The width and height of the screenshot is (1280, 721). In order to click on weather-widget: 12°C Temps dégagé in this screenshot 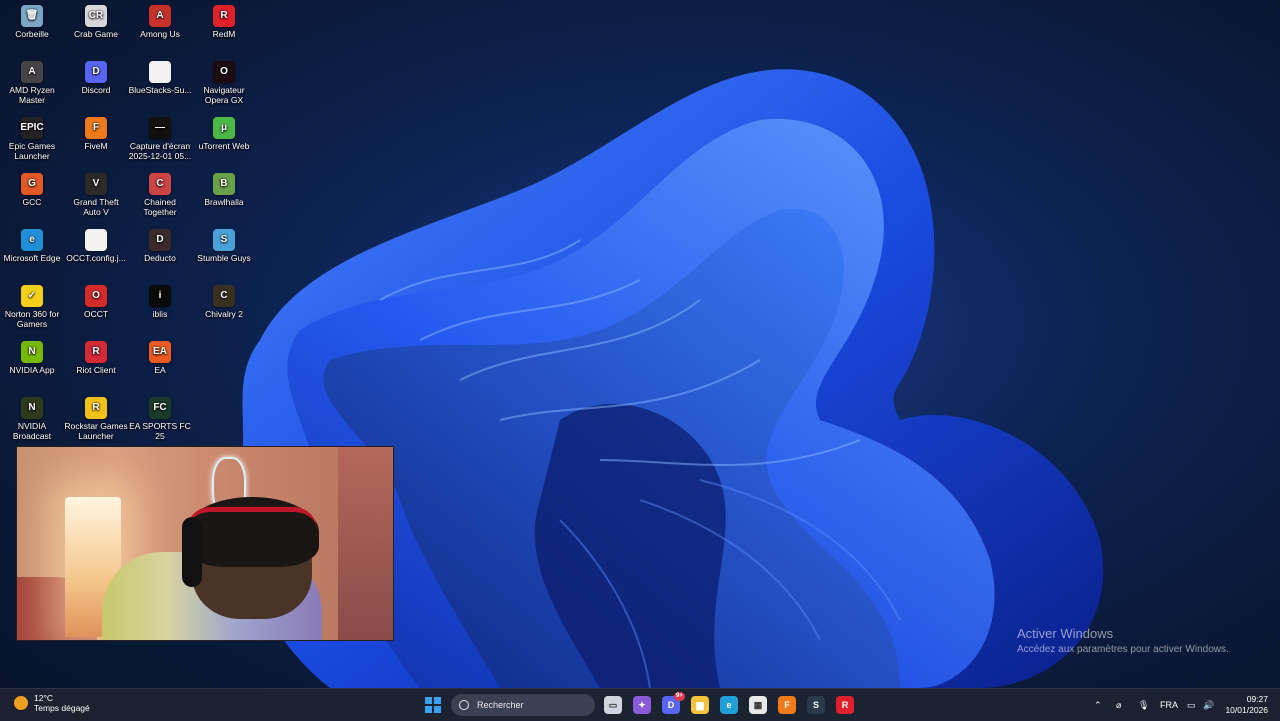, I will do `click(52, 703)`.